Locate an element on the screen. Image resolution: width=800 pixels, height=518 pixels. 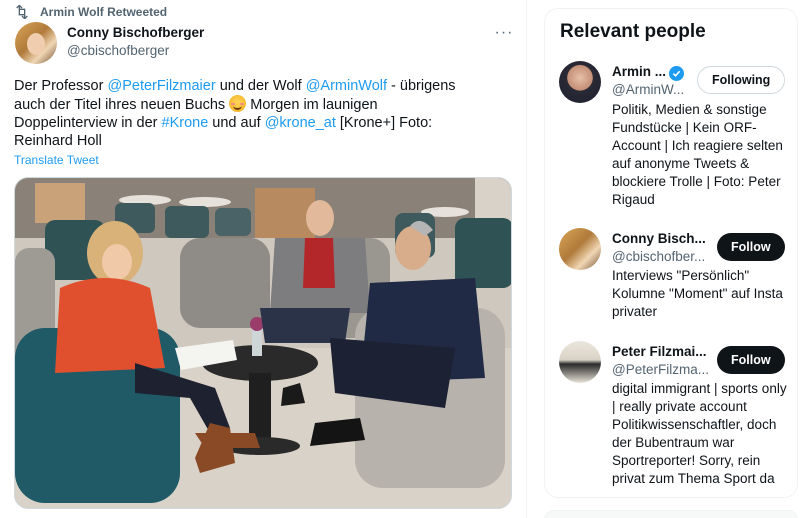
hashtag-krone: #Krone is located at coordinates (185, 123).